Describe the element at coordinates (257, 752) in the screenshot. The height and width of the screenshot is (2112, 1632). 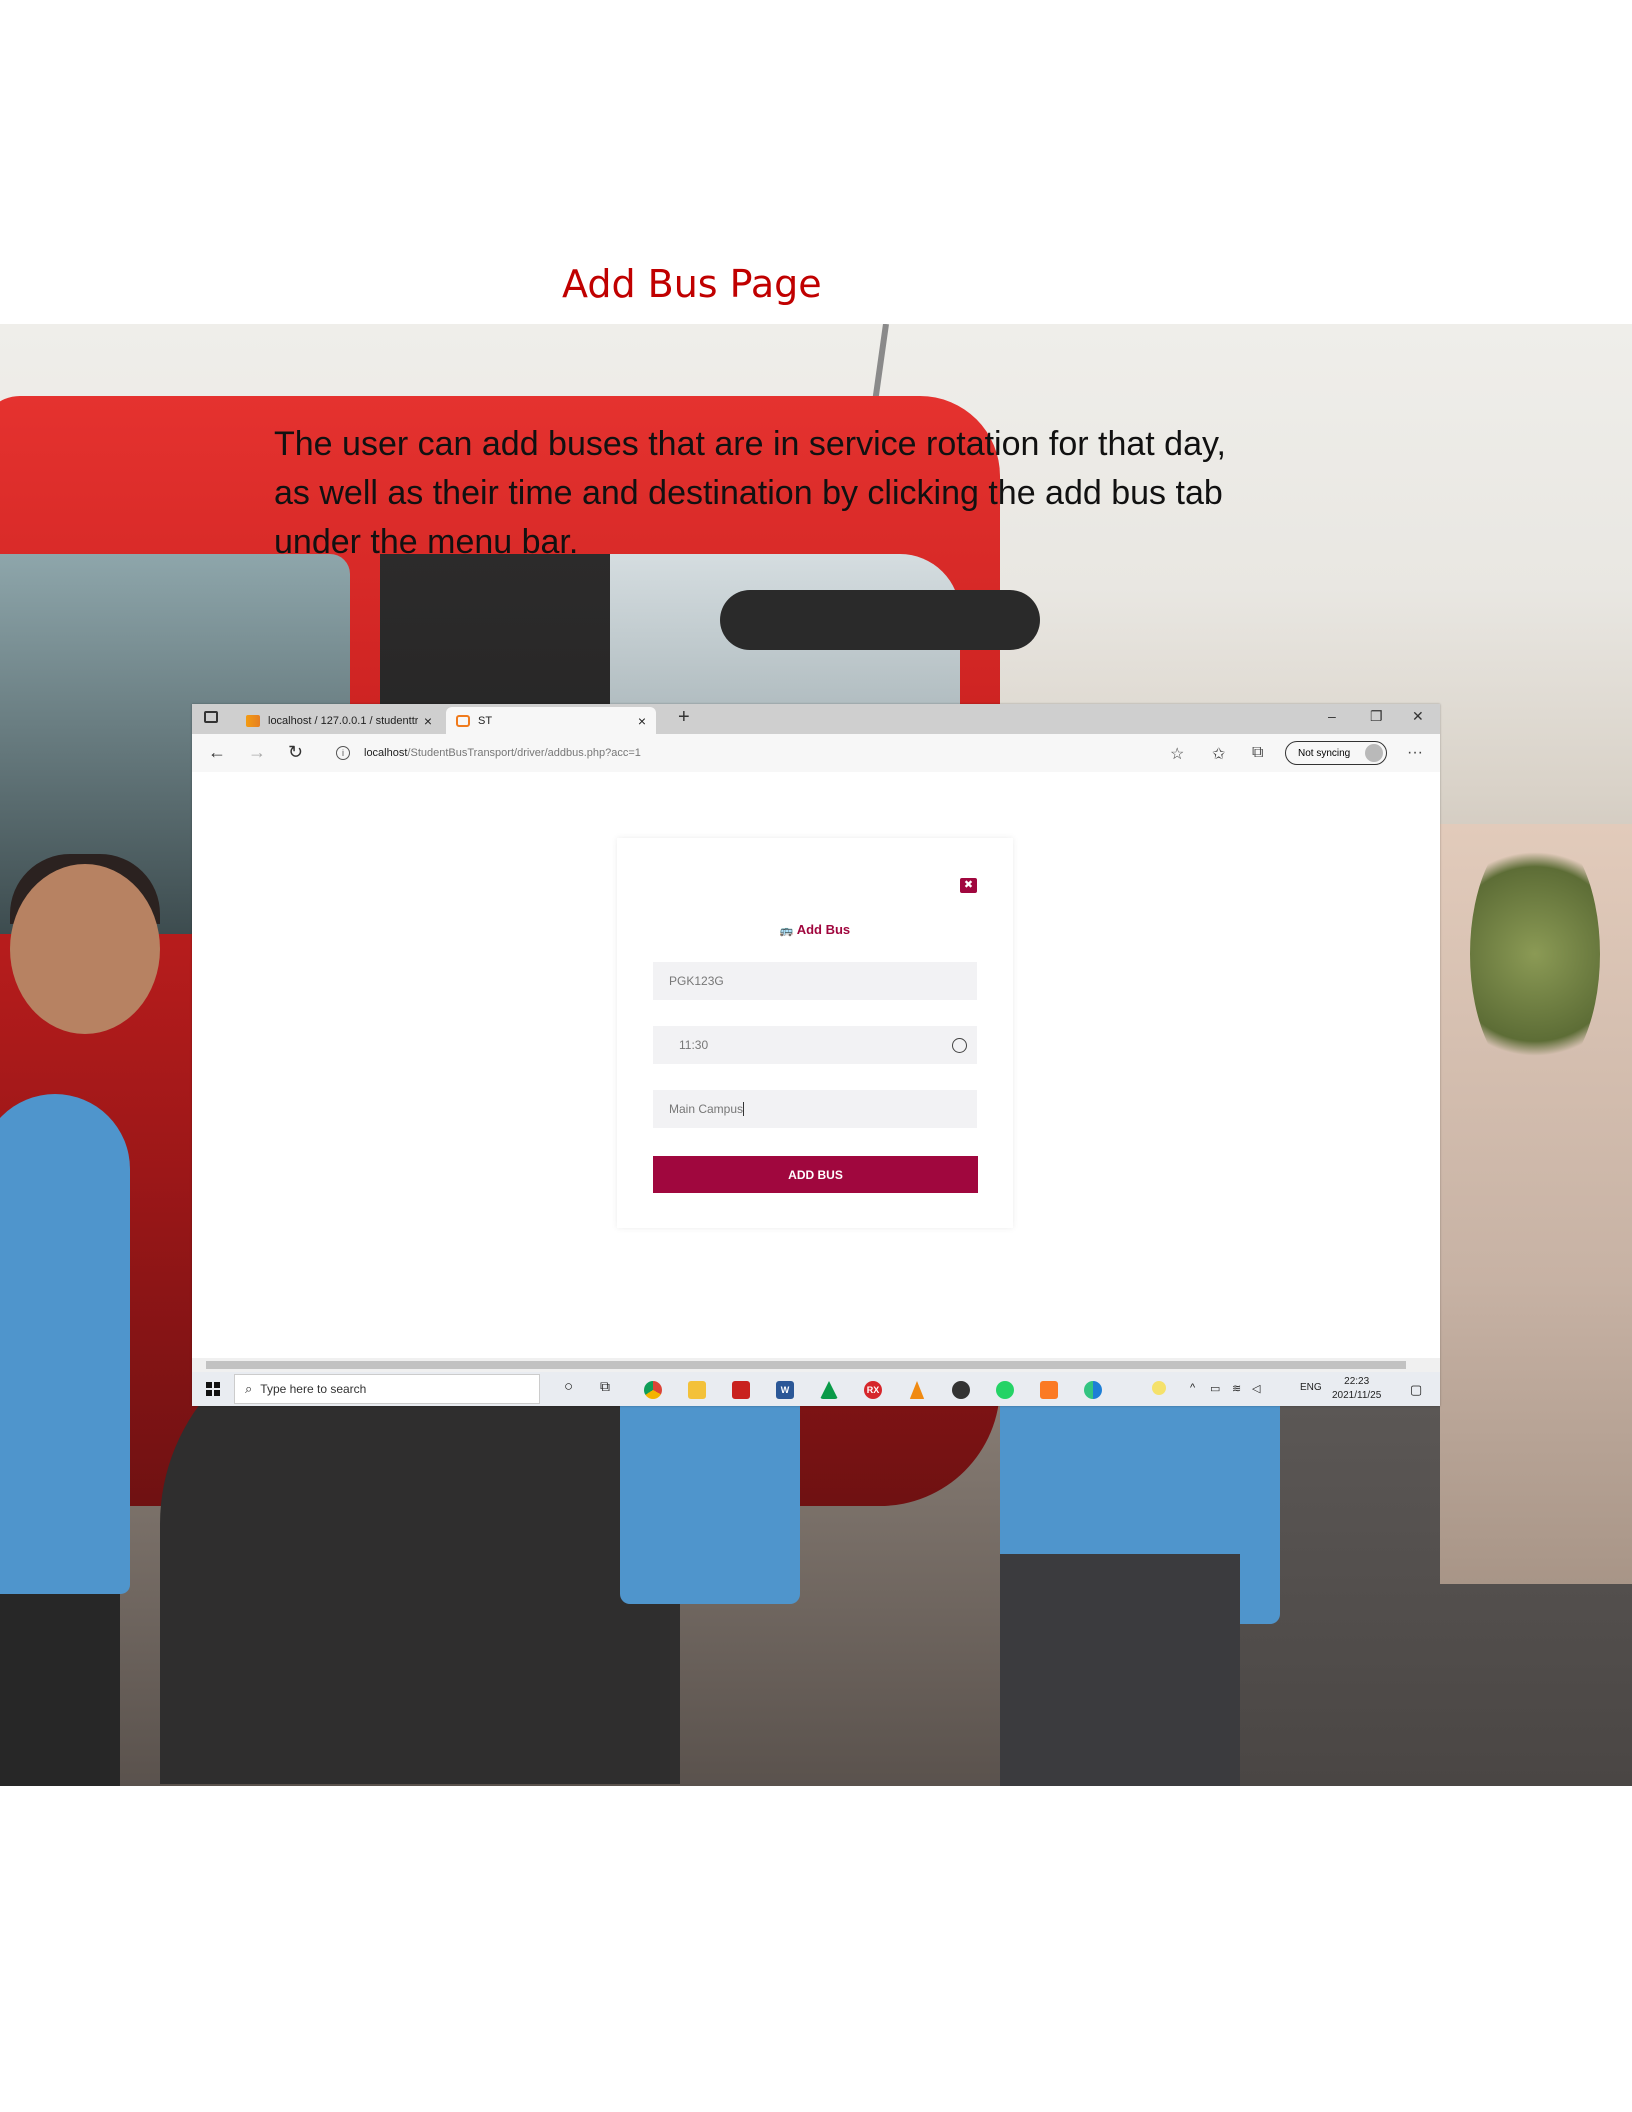
I see `forward-button: →` at that location.